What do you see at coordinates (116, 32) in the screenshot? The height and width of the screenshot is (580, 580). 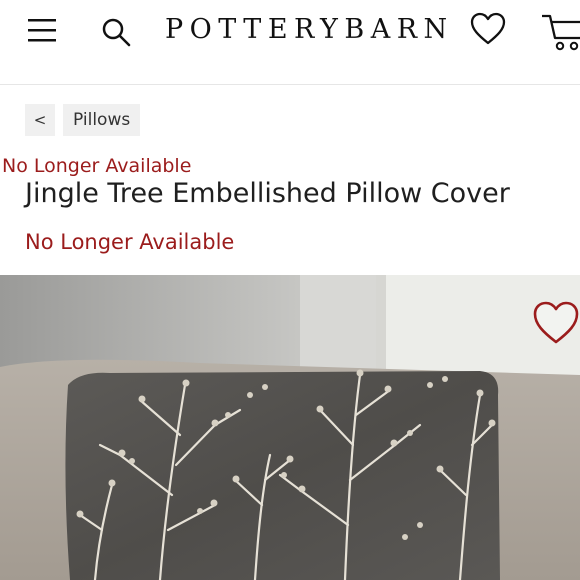 I see `search-icon` at bounding box center [116, 32].